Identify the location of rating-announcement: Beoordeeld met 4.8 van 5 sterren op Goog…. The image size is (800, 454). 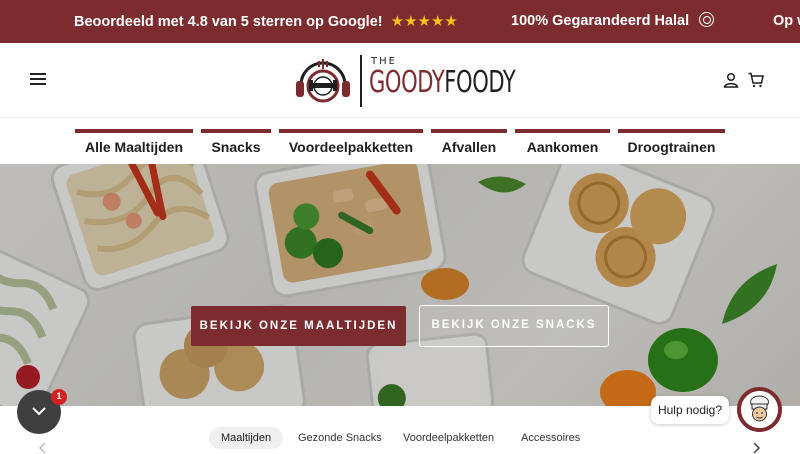
(266, 21).